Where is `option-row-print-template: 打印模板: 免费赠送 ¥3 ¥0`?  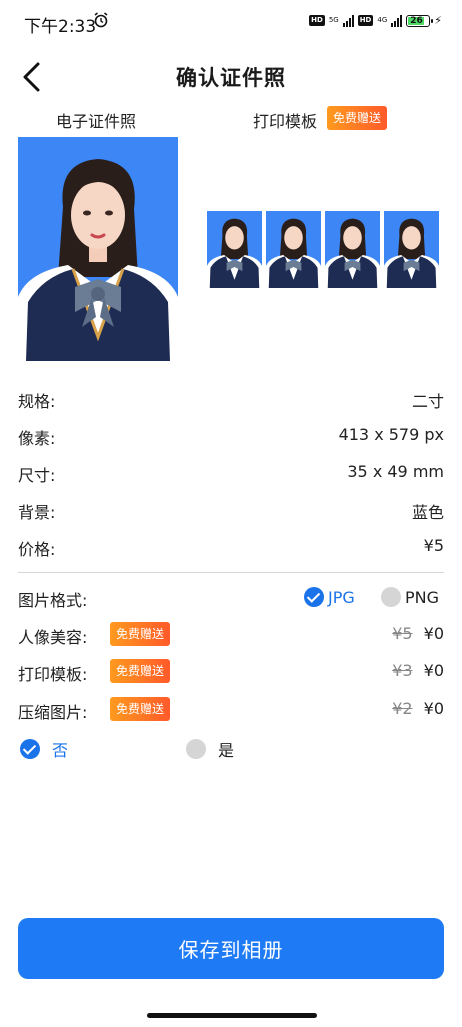
option-row-print-template: 打印模板: 免费赠送 ¥3 ¥0 is located at coordinates (231, 672).